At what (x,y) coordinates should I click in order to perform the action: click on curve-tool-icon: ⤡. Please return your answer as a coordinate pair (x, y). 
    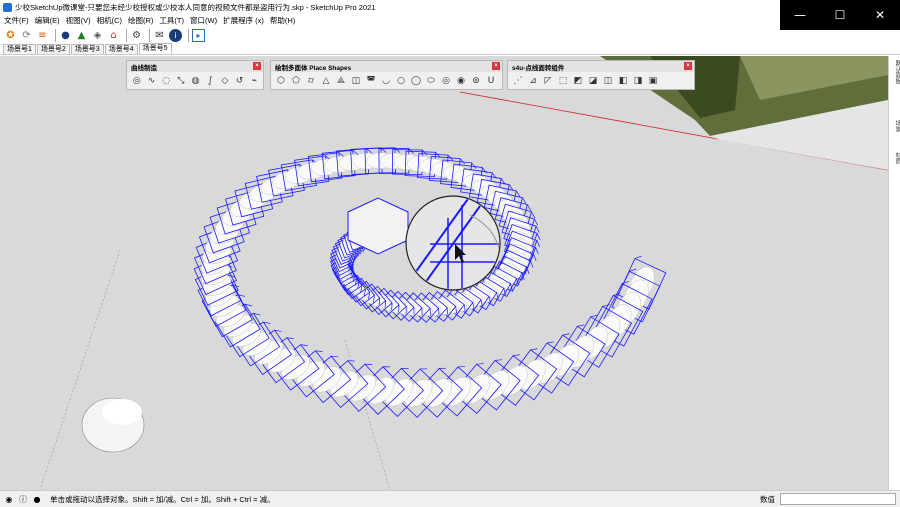
    Looking at the image, I should click on (181, 81).